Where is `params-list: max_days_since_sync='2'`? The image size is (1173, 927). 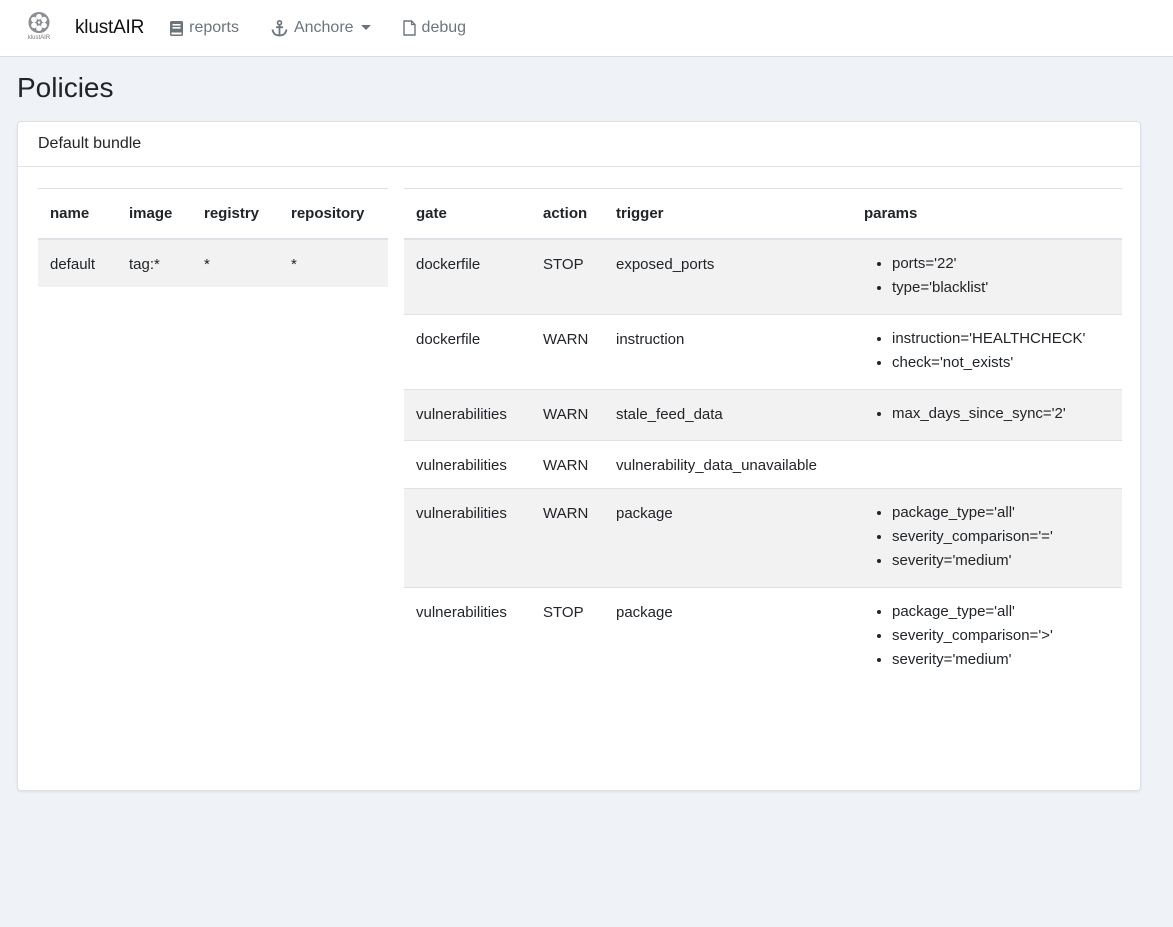
params-list: max_days_since_sync='2' is located at coordinates (987, 414).